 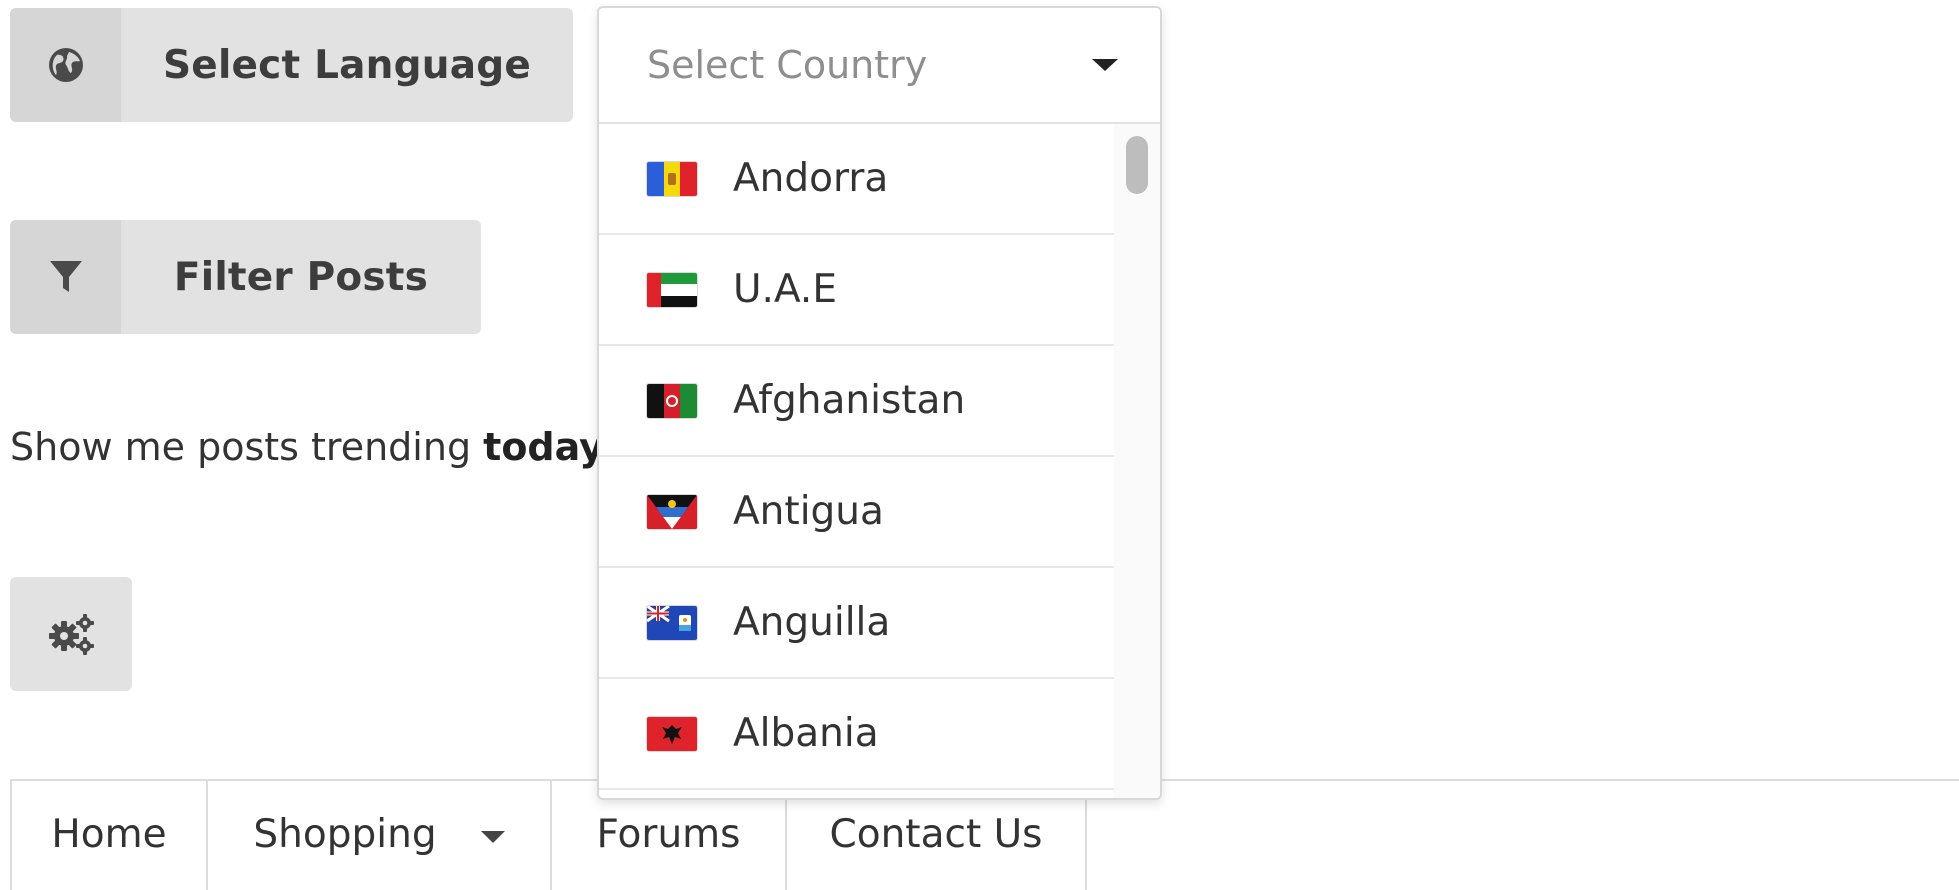 What do you see at coordinates (849, 400) in the screenshot?
I see `country-name: Afghanistan` at bounding box center [849, 400].